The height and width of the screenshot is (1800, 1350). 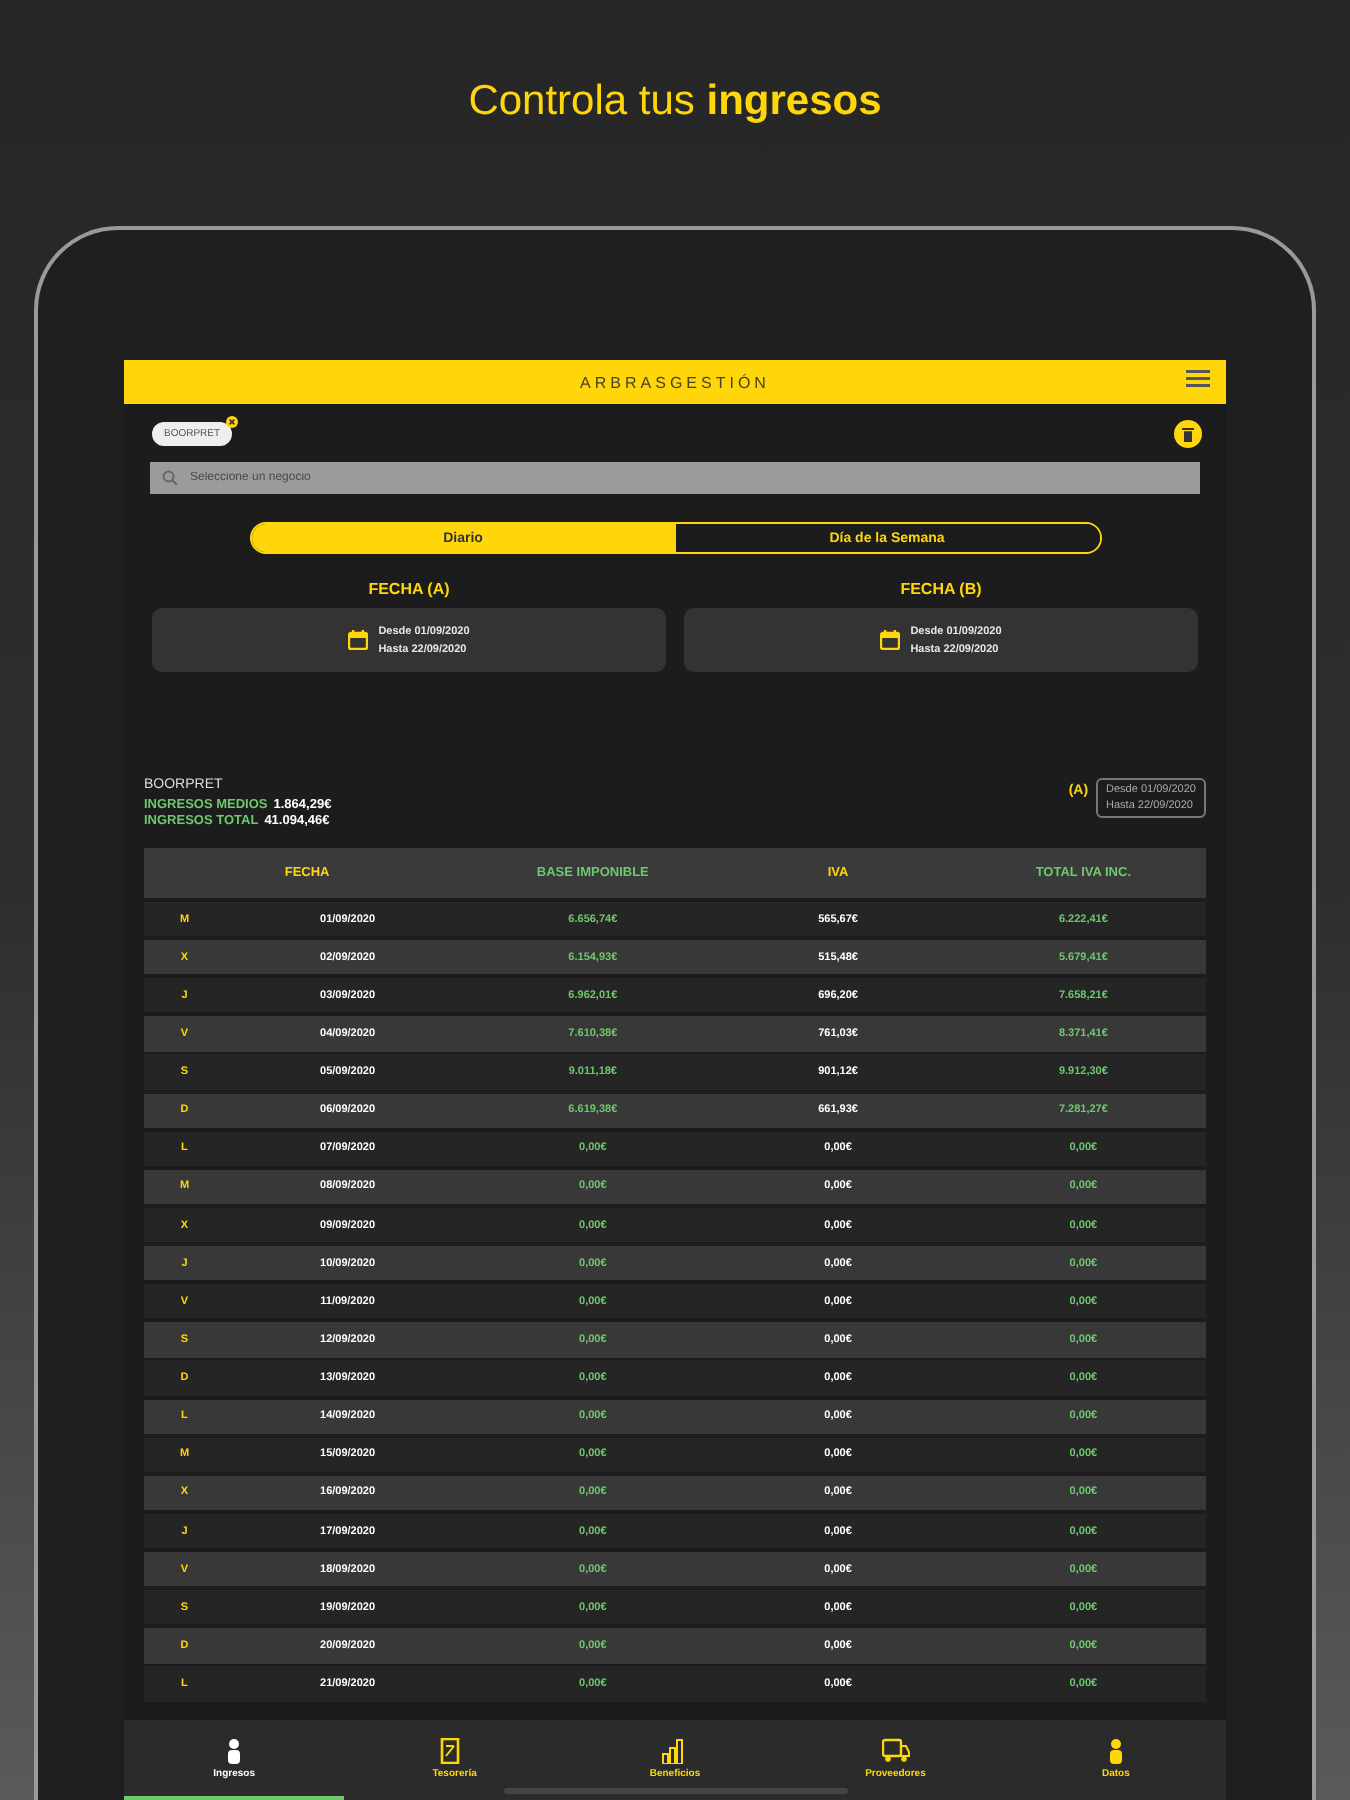 What do you see at coordinates (675, 101) in the screenshot?
I see `headline: Controla tus ingresos` at bounding box center [675, 101].